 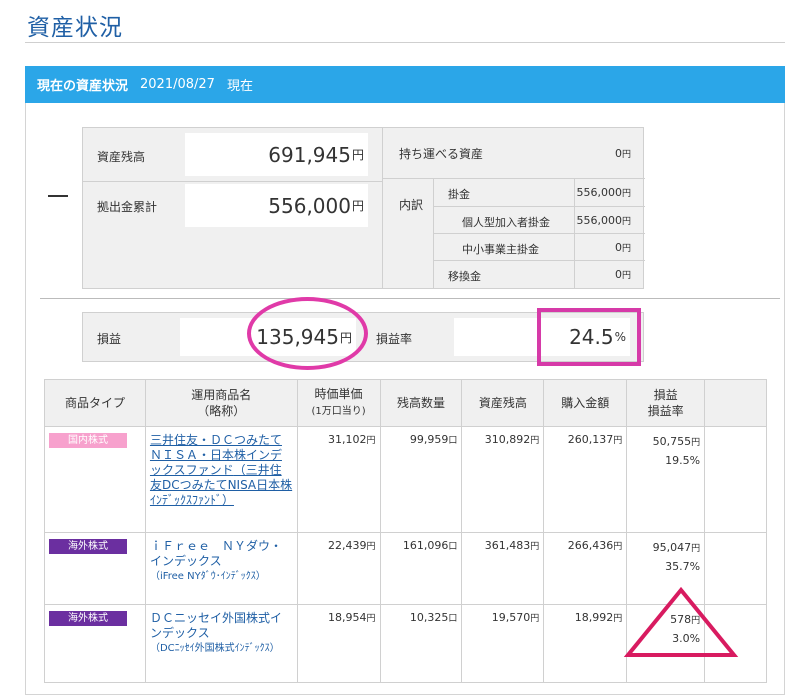 What do you see at coordinates (618, 153) in the screenshot?
I see `portable-value: 0` at bounding box center [618, 153].